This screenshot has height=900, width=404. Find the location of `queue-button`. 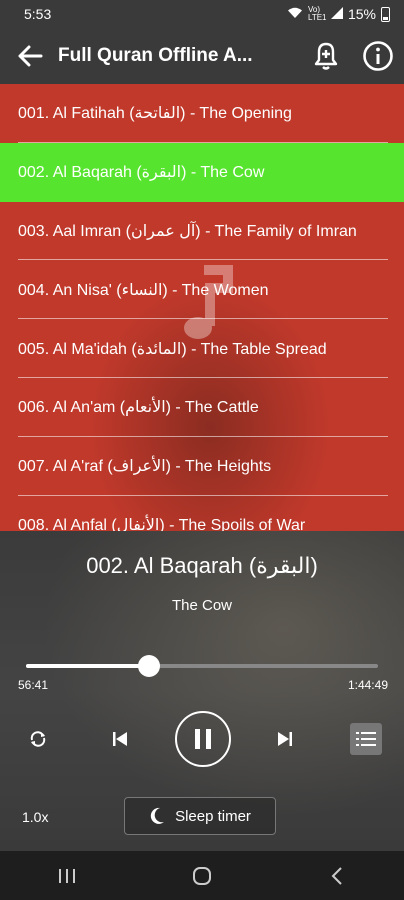

queue-button is located at coordinates (366, 739).